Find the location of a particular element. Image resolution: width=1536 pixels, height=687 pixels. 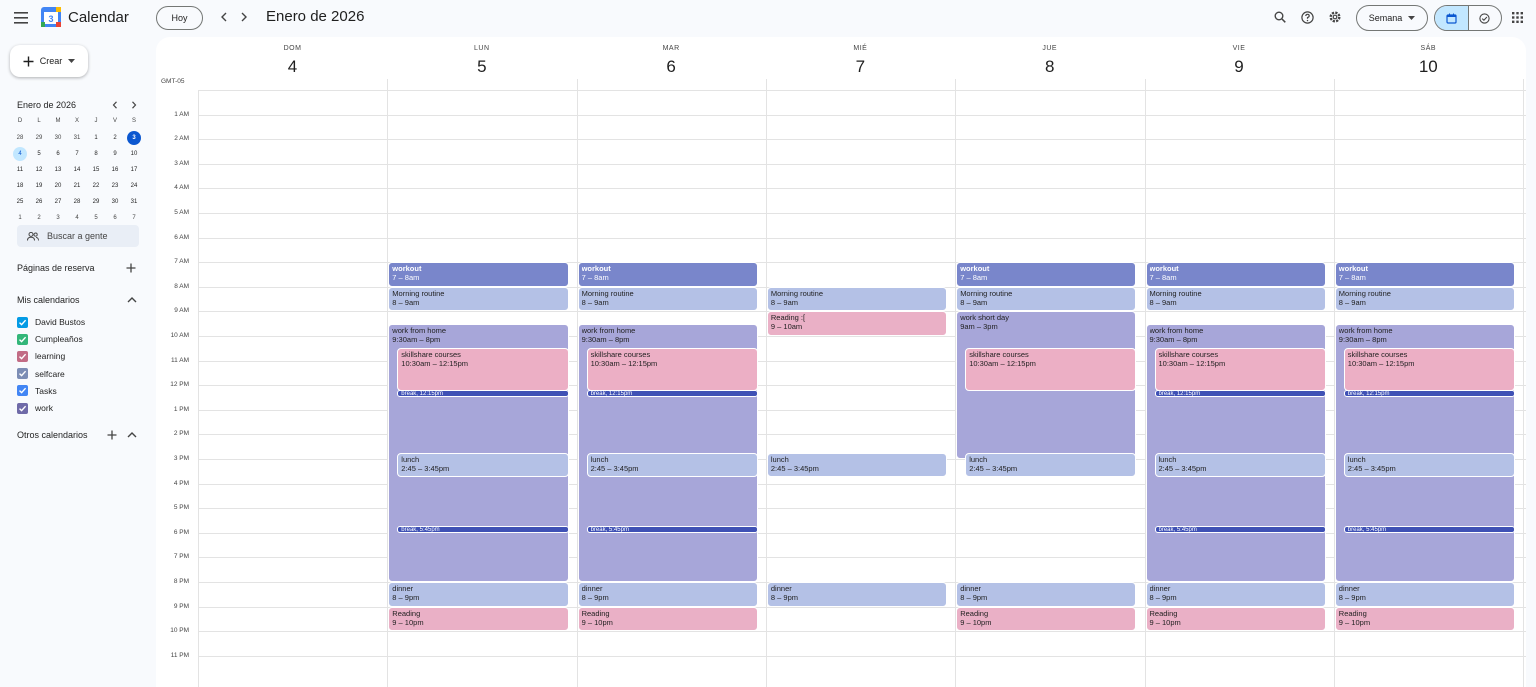

my-calendars-heading: Mis calendarios is located at coordinates (48, 300).